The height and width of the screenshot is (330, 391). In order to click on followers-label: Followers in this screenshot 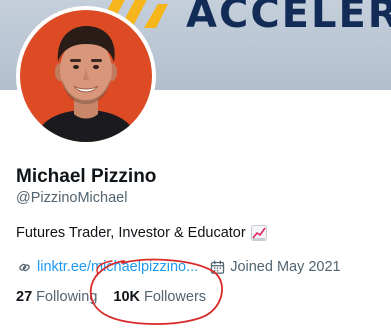, I will do `click(175, 297)`.